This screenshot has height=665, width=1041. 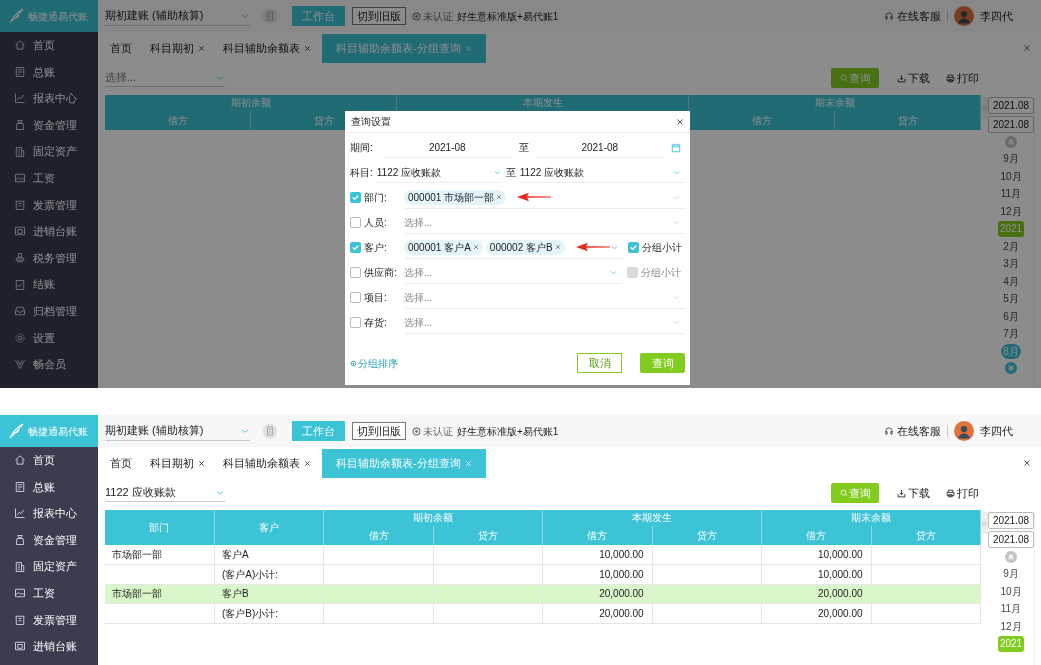 What do you see at coordinates (455, 197) in the screenshot?
I see `tag-chip: 000001 市场部一部` at bounding box center [455, 197].